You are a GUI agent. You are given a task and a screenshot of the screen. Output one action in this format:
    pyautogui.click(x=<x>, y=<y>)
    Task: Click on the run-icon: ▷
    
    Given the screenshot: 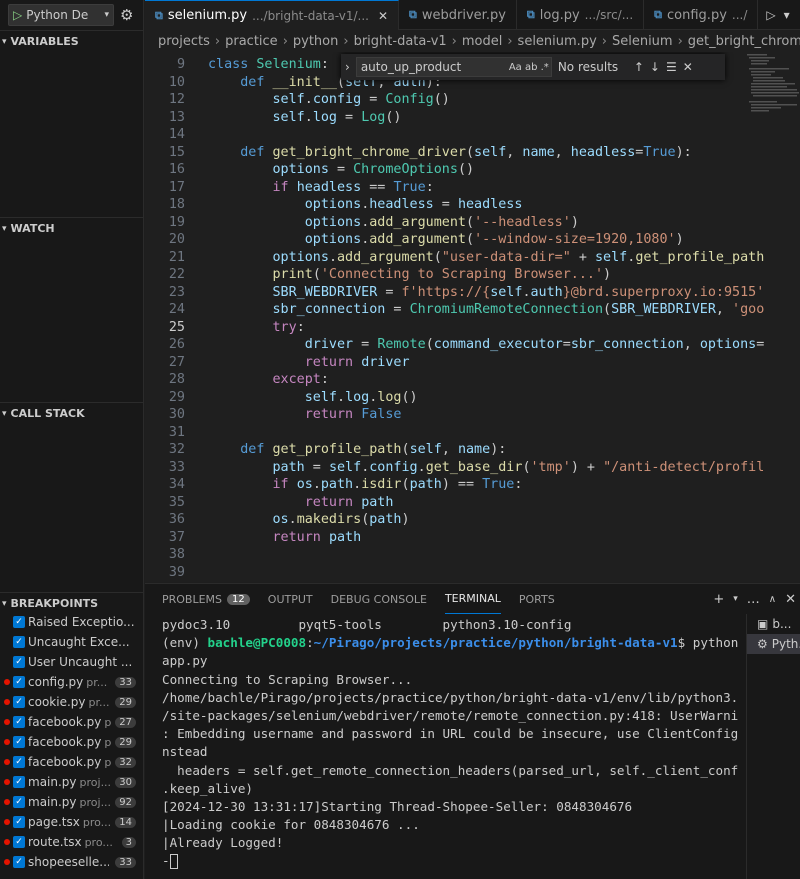 What is the action you would take?
    pyautogui.click(x=770, y=15)
    